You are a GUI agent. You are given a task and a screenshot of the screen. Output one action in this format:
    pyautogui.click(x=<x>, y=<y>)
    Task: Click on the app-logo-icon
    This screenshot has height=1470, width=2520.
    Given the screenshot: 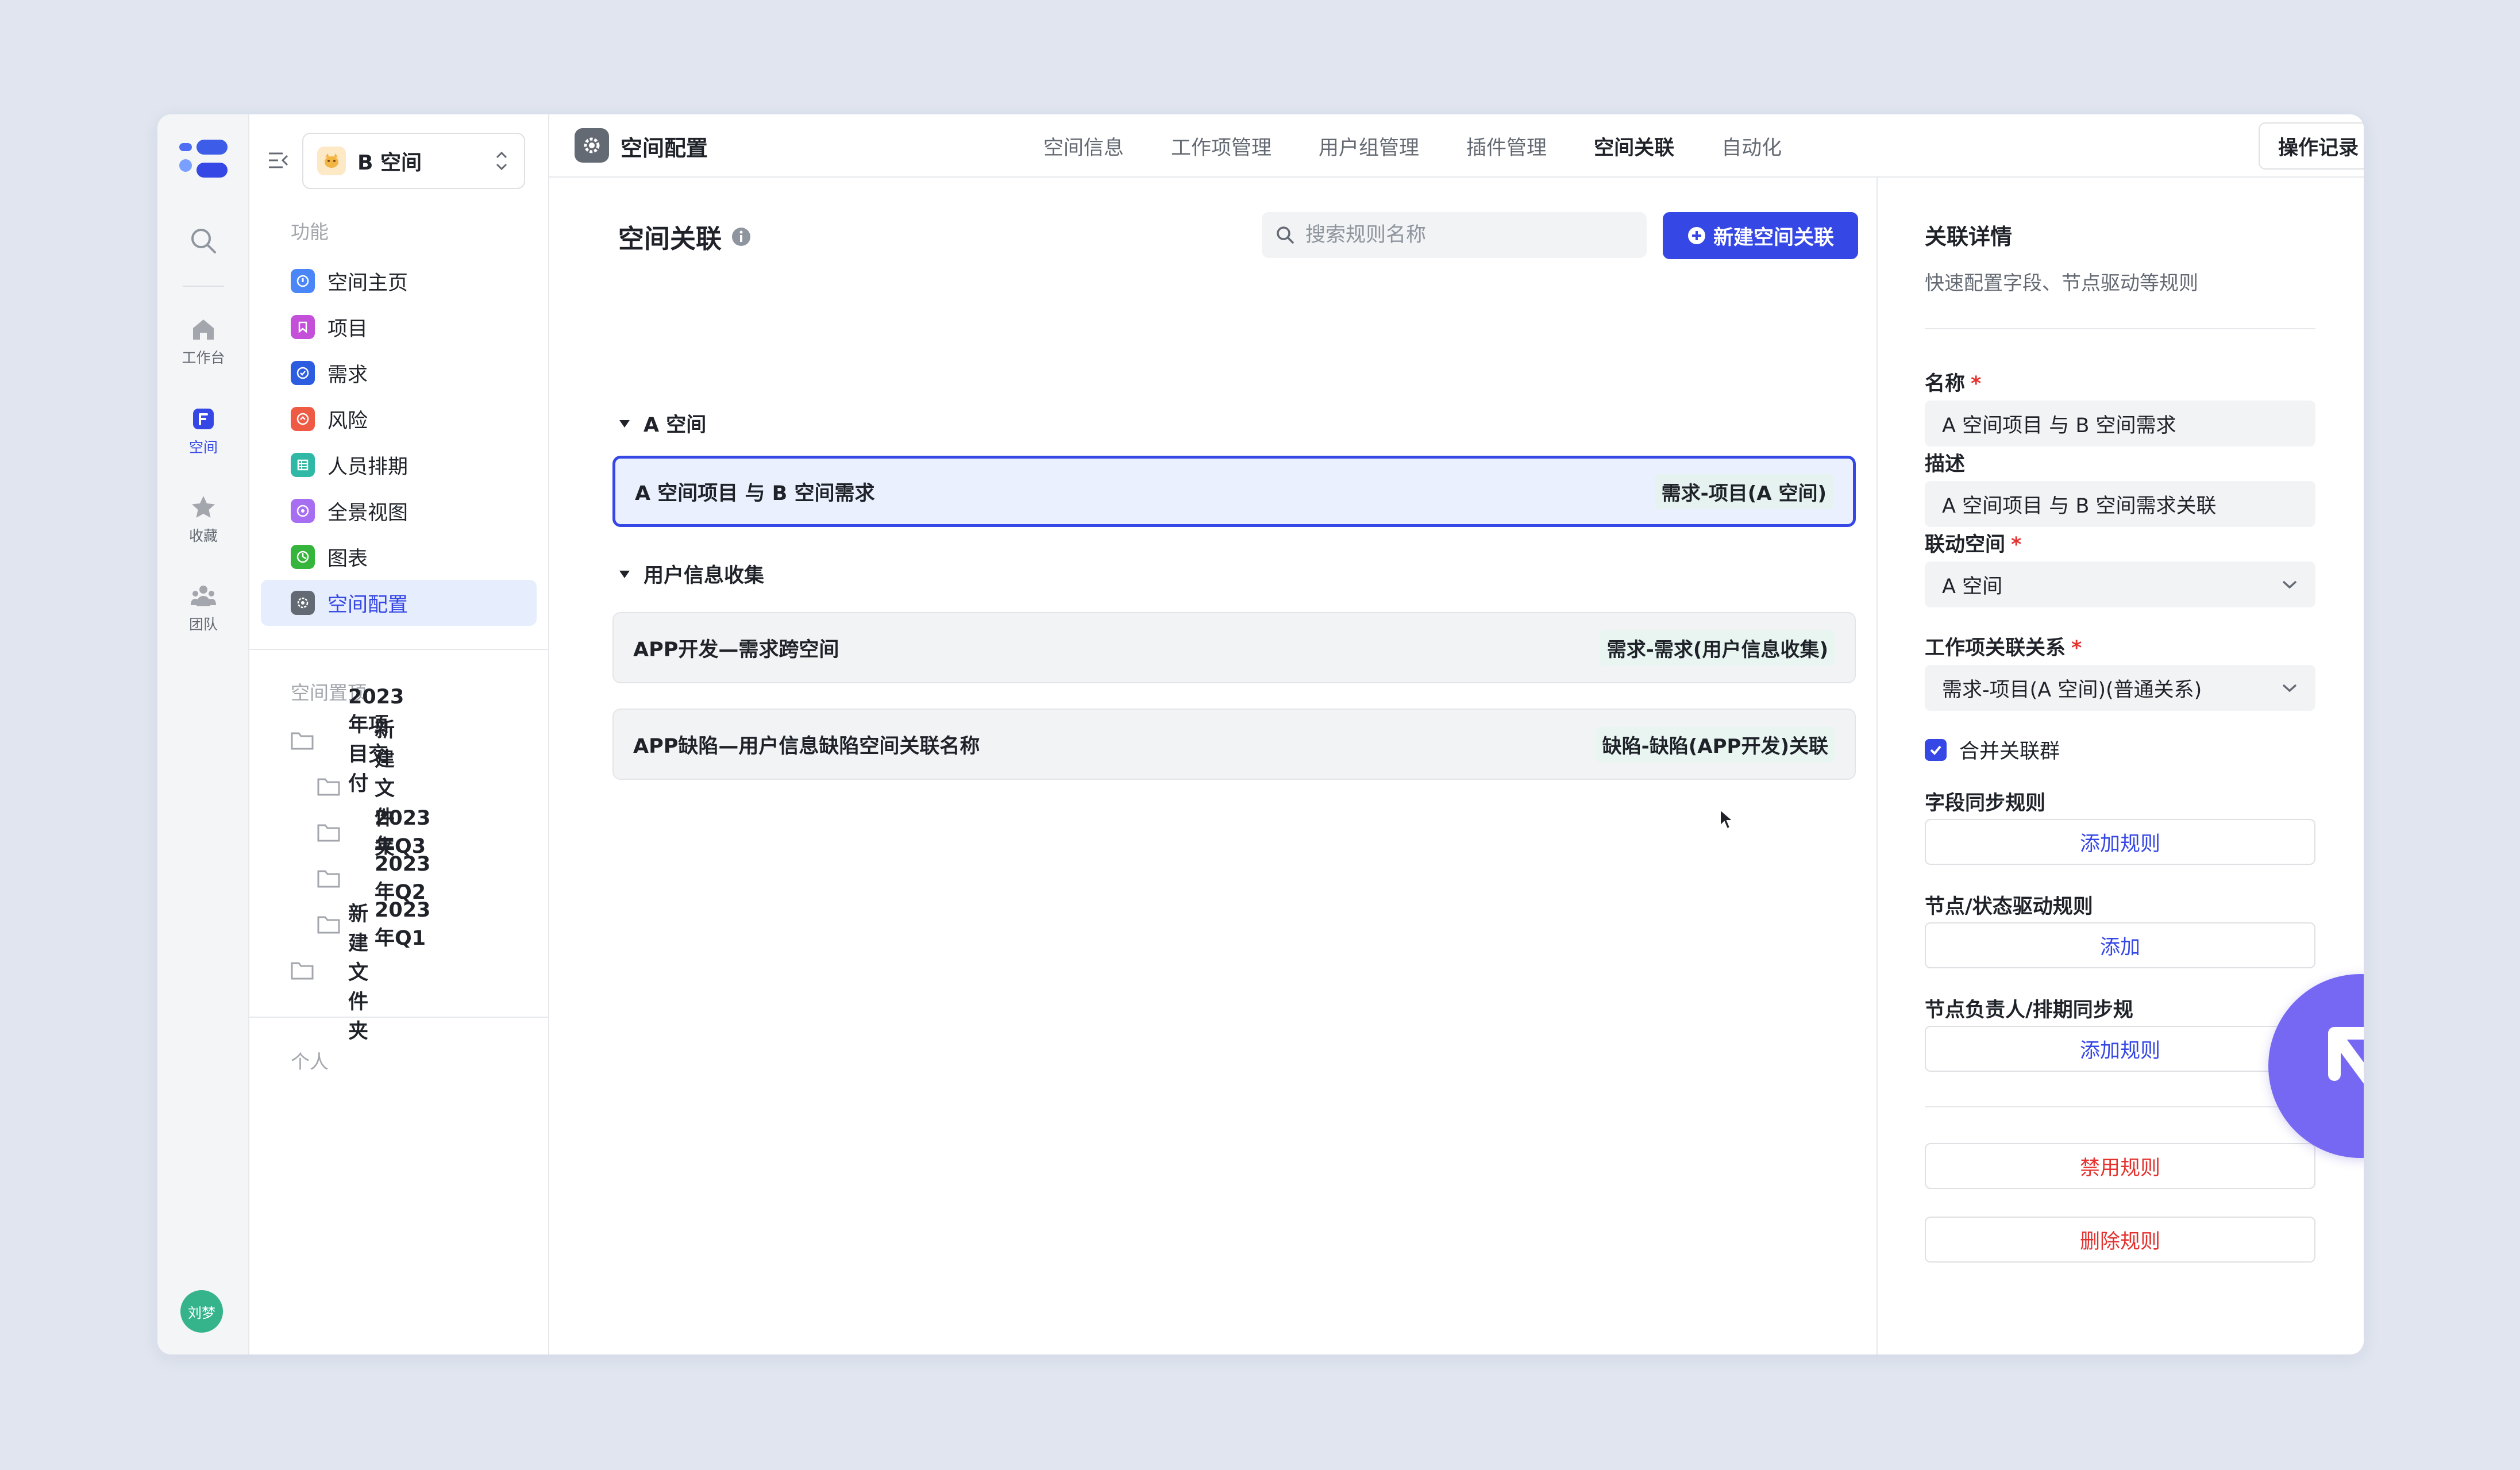 What is the action you would take?
    pyautogui.click(x=204, y=160)
    